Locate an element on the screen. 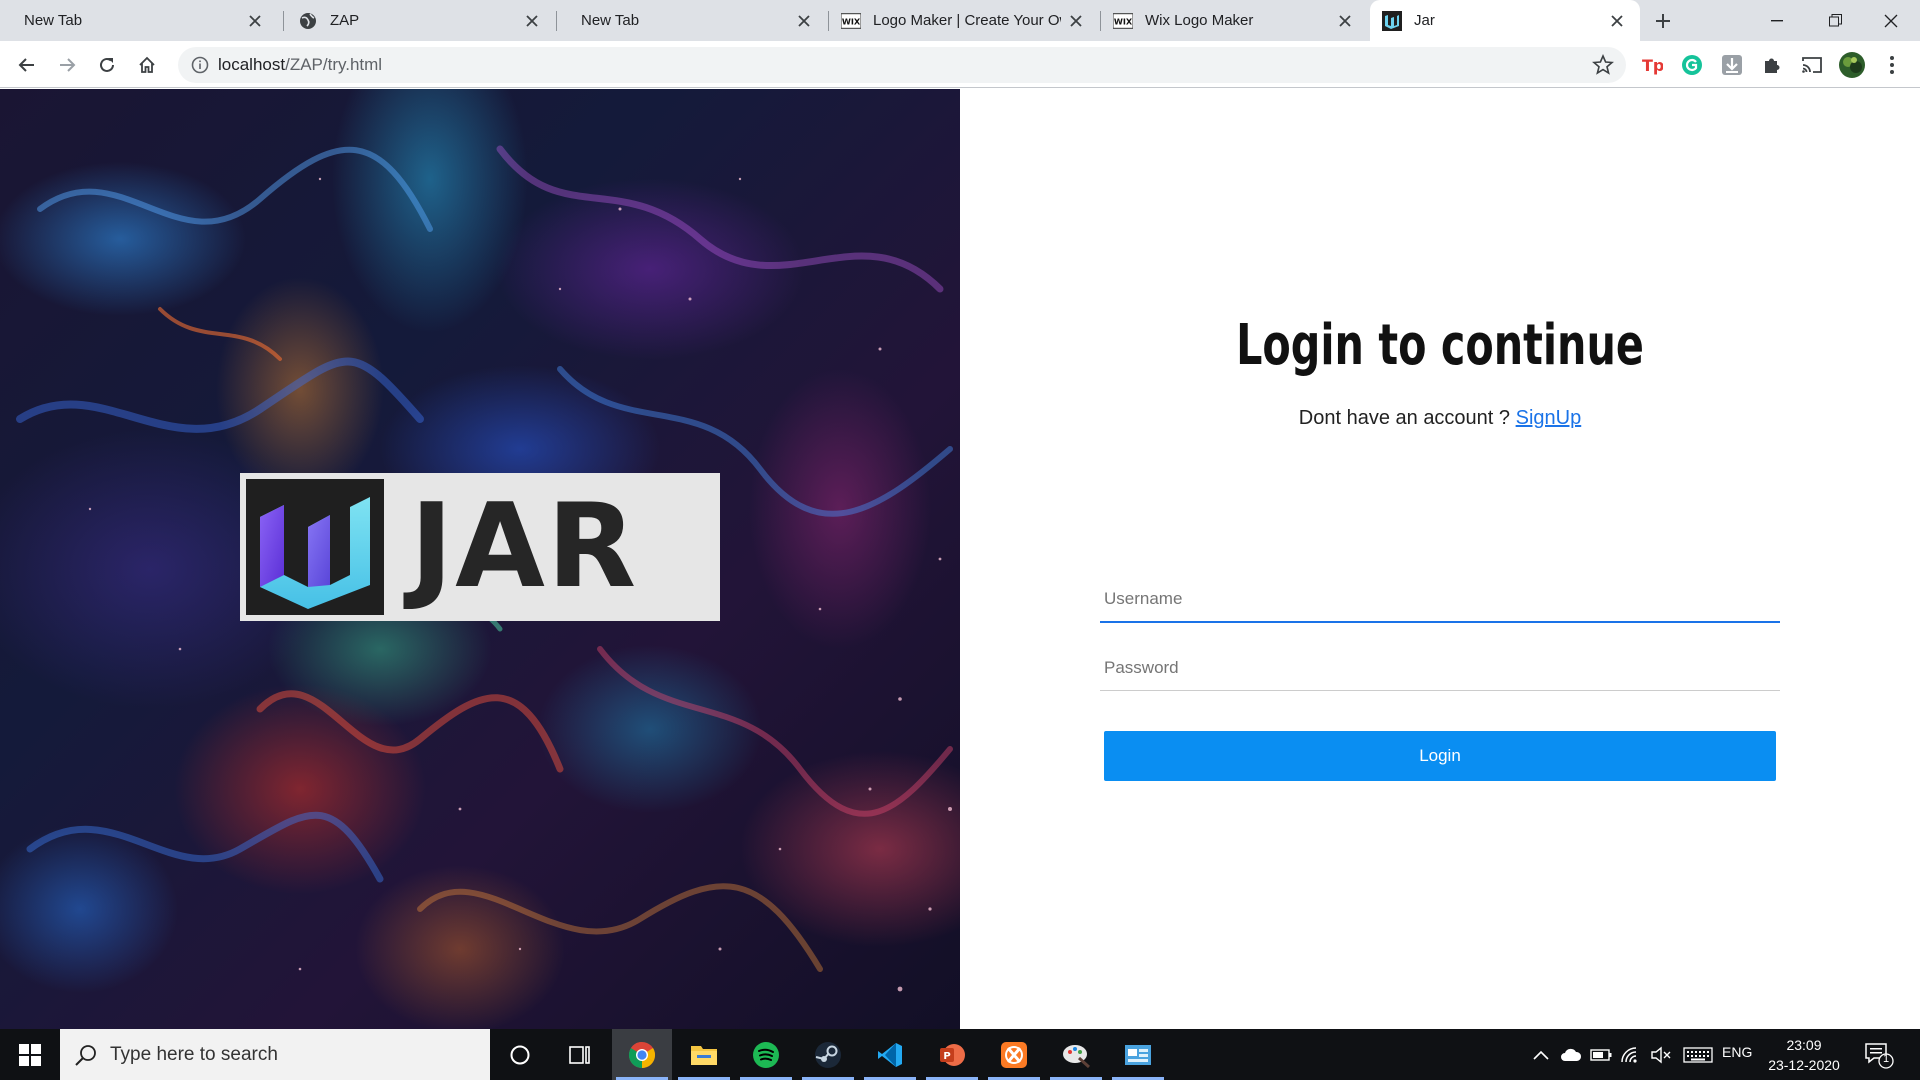 Image resolution: width=1920 pixels, height=1080 pixels. taskbar-search: Type here to search is located at coordinates (275, 1054).